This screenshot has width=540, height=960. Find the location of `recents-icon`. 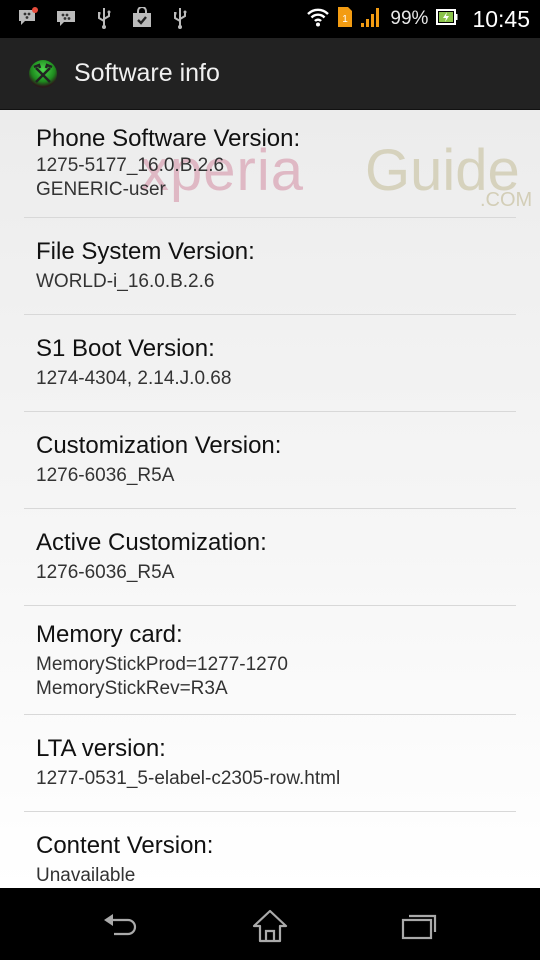

recents-icon is located at coordinates (419, 927).